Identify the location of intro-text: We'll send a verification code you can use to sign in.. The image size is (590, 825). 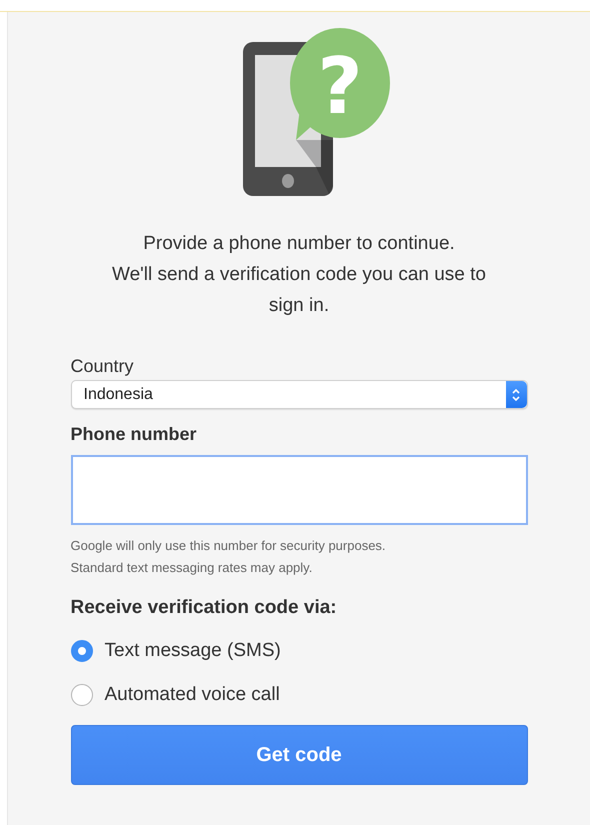
(299, 290).